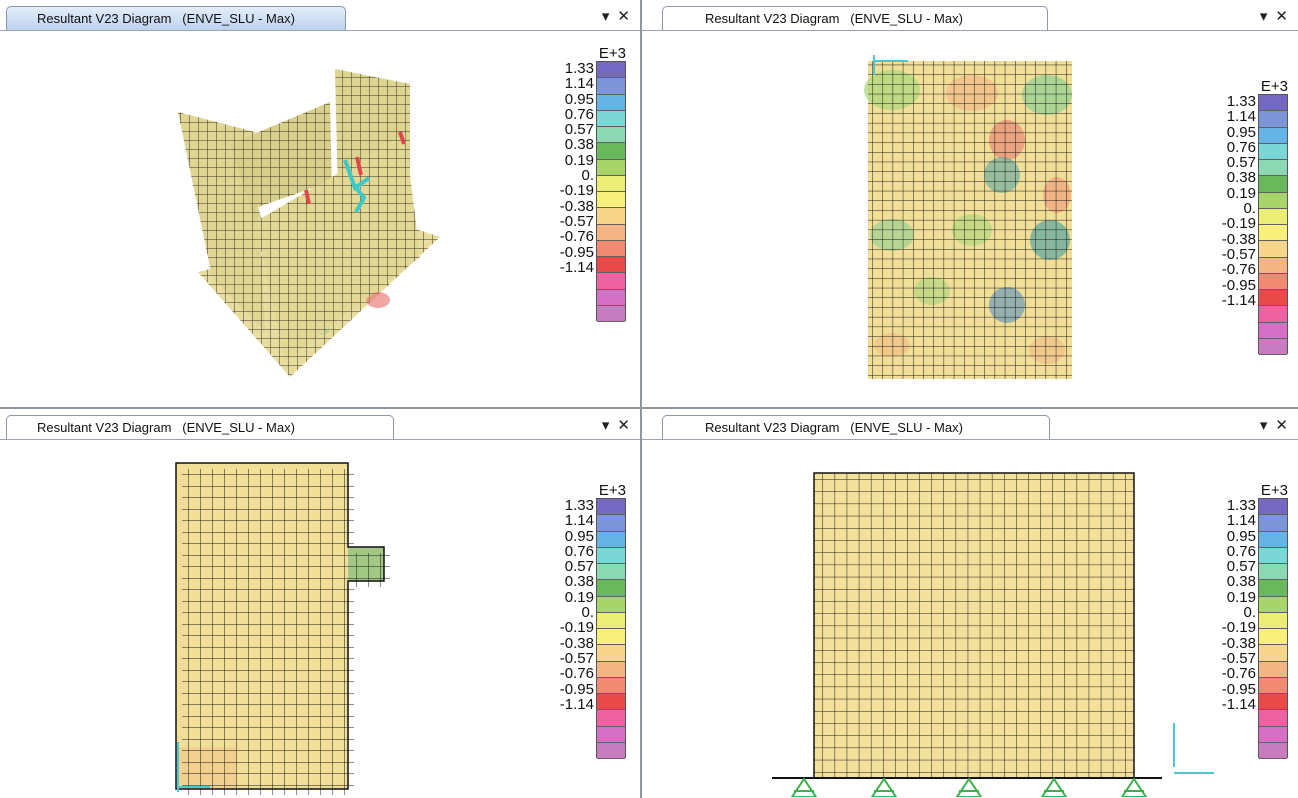 The image size is (1298, 798). What do you see at coordinates (982, 225) in the screenshot?
I see `plan-view` at bounding box center [982, 225].